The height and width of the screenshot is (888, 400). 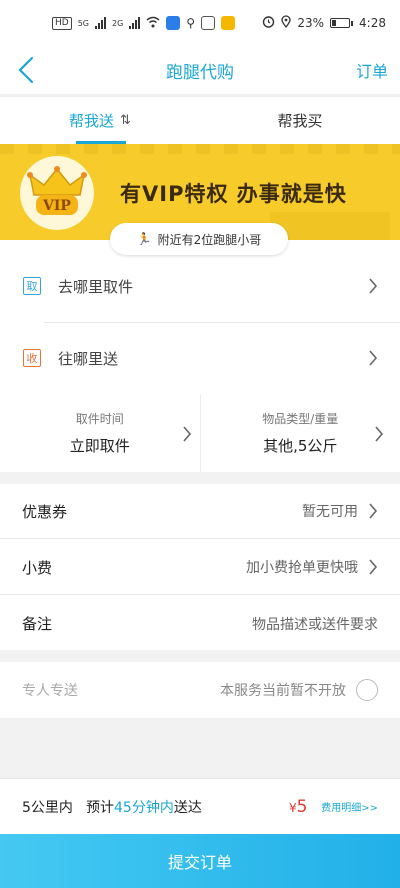 I want to click on app-notification-icon, so click(x=173, y=23).